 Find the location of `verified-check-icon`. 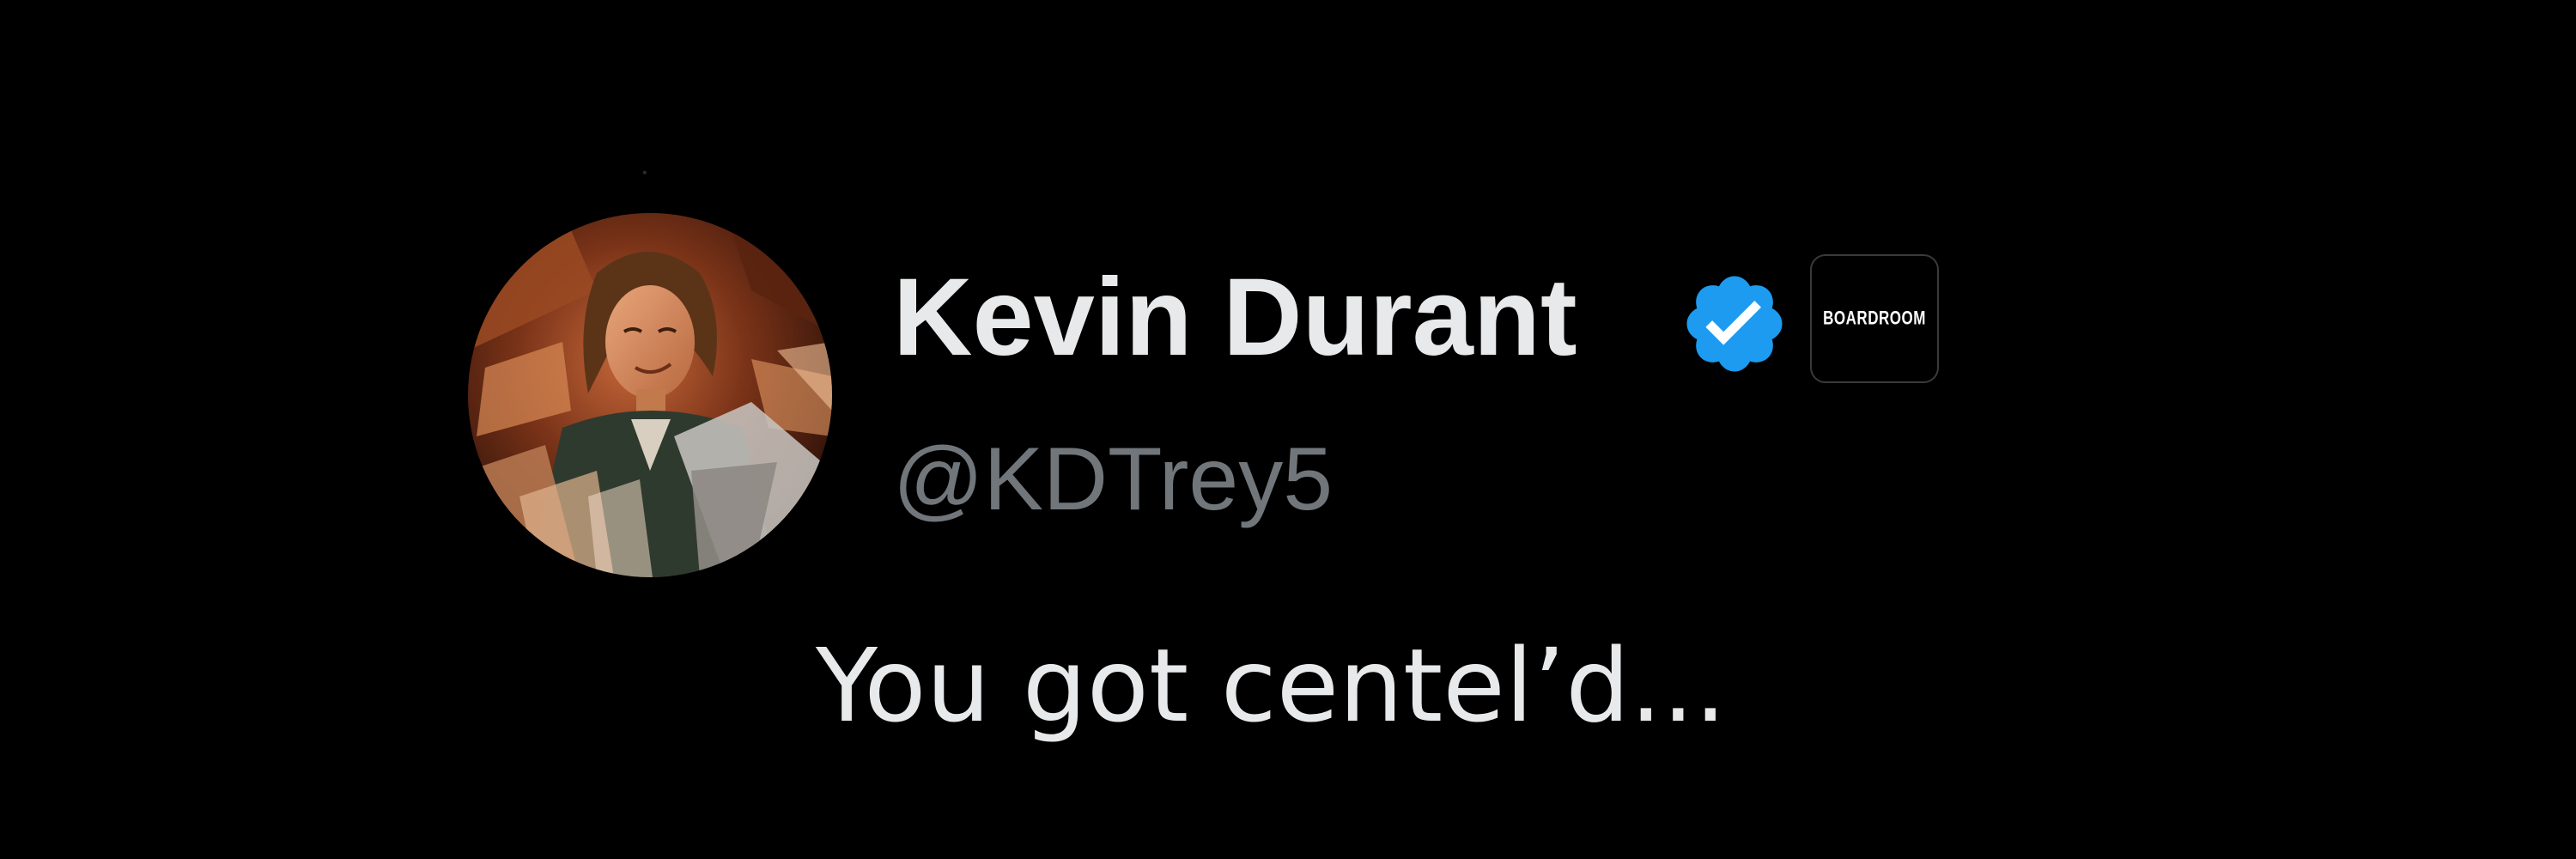

verified-check-icon is located at coordinates (1734, 324).